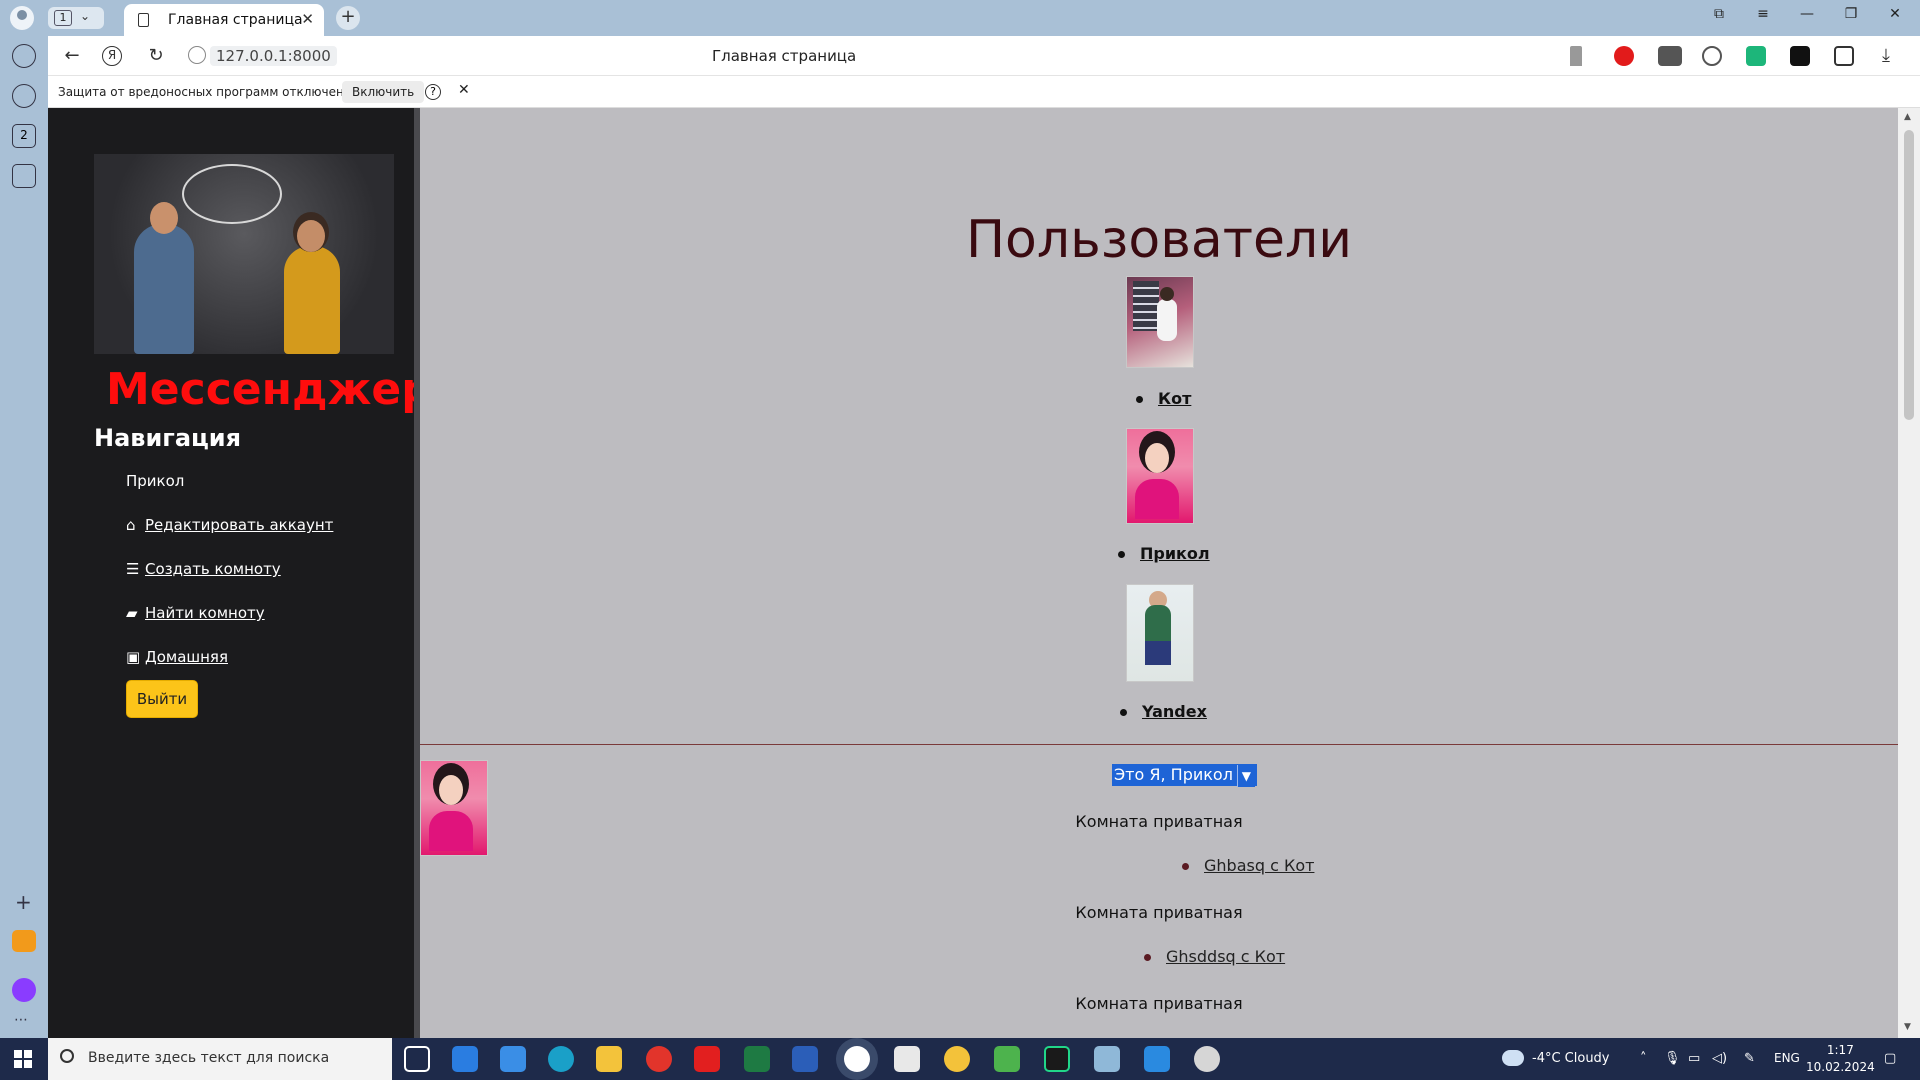  I want to click on scrollbar-thumb, so click(1909, 275).